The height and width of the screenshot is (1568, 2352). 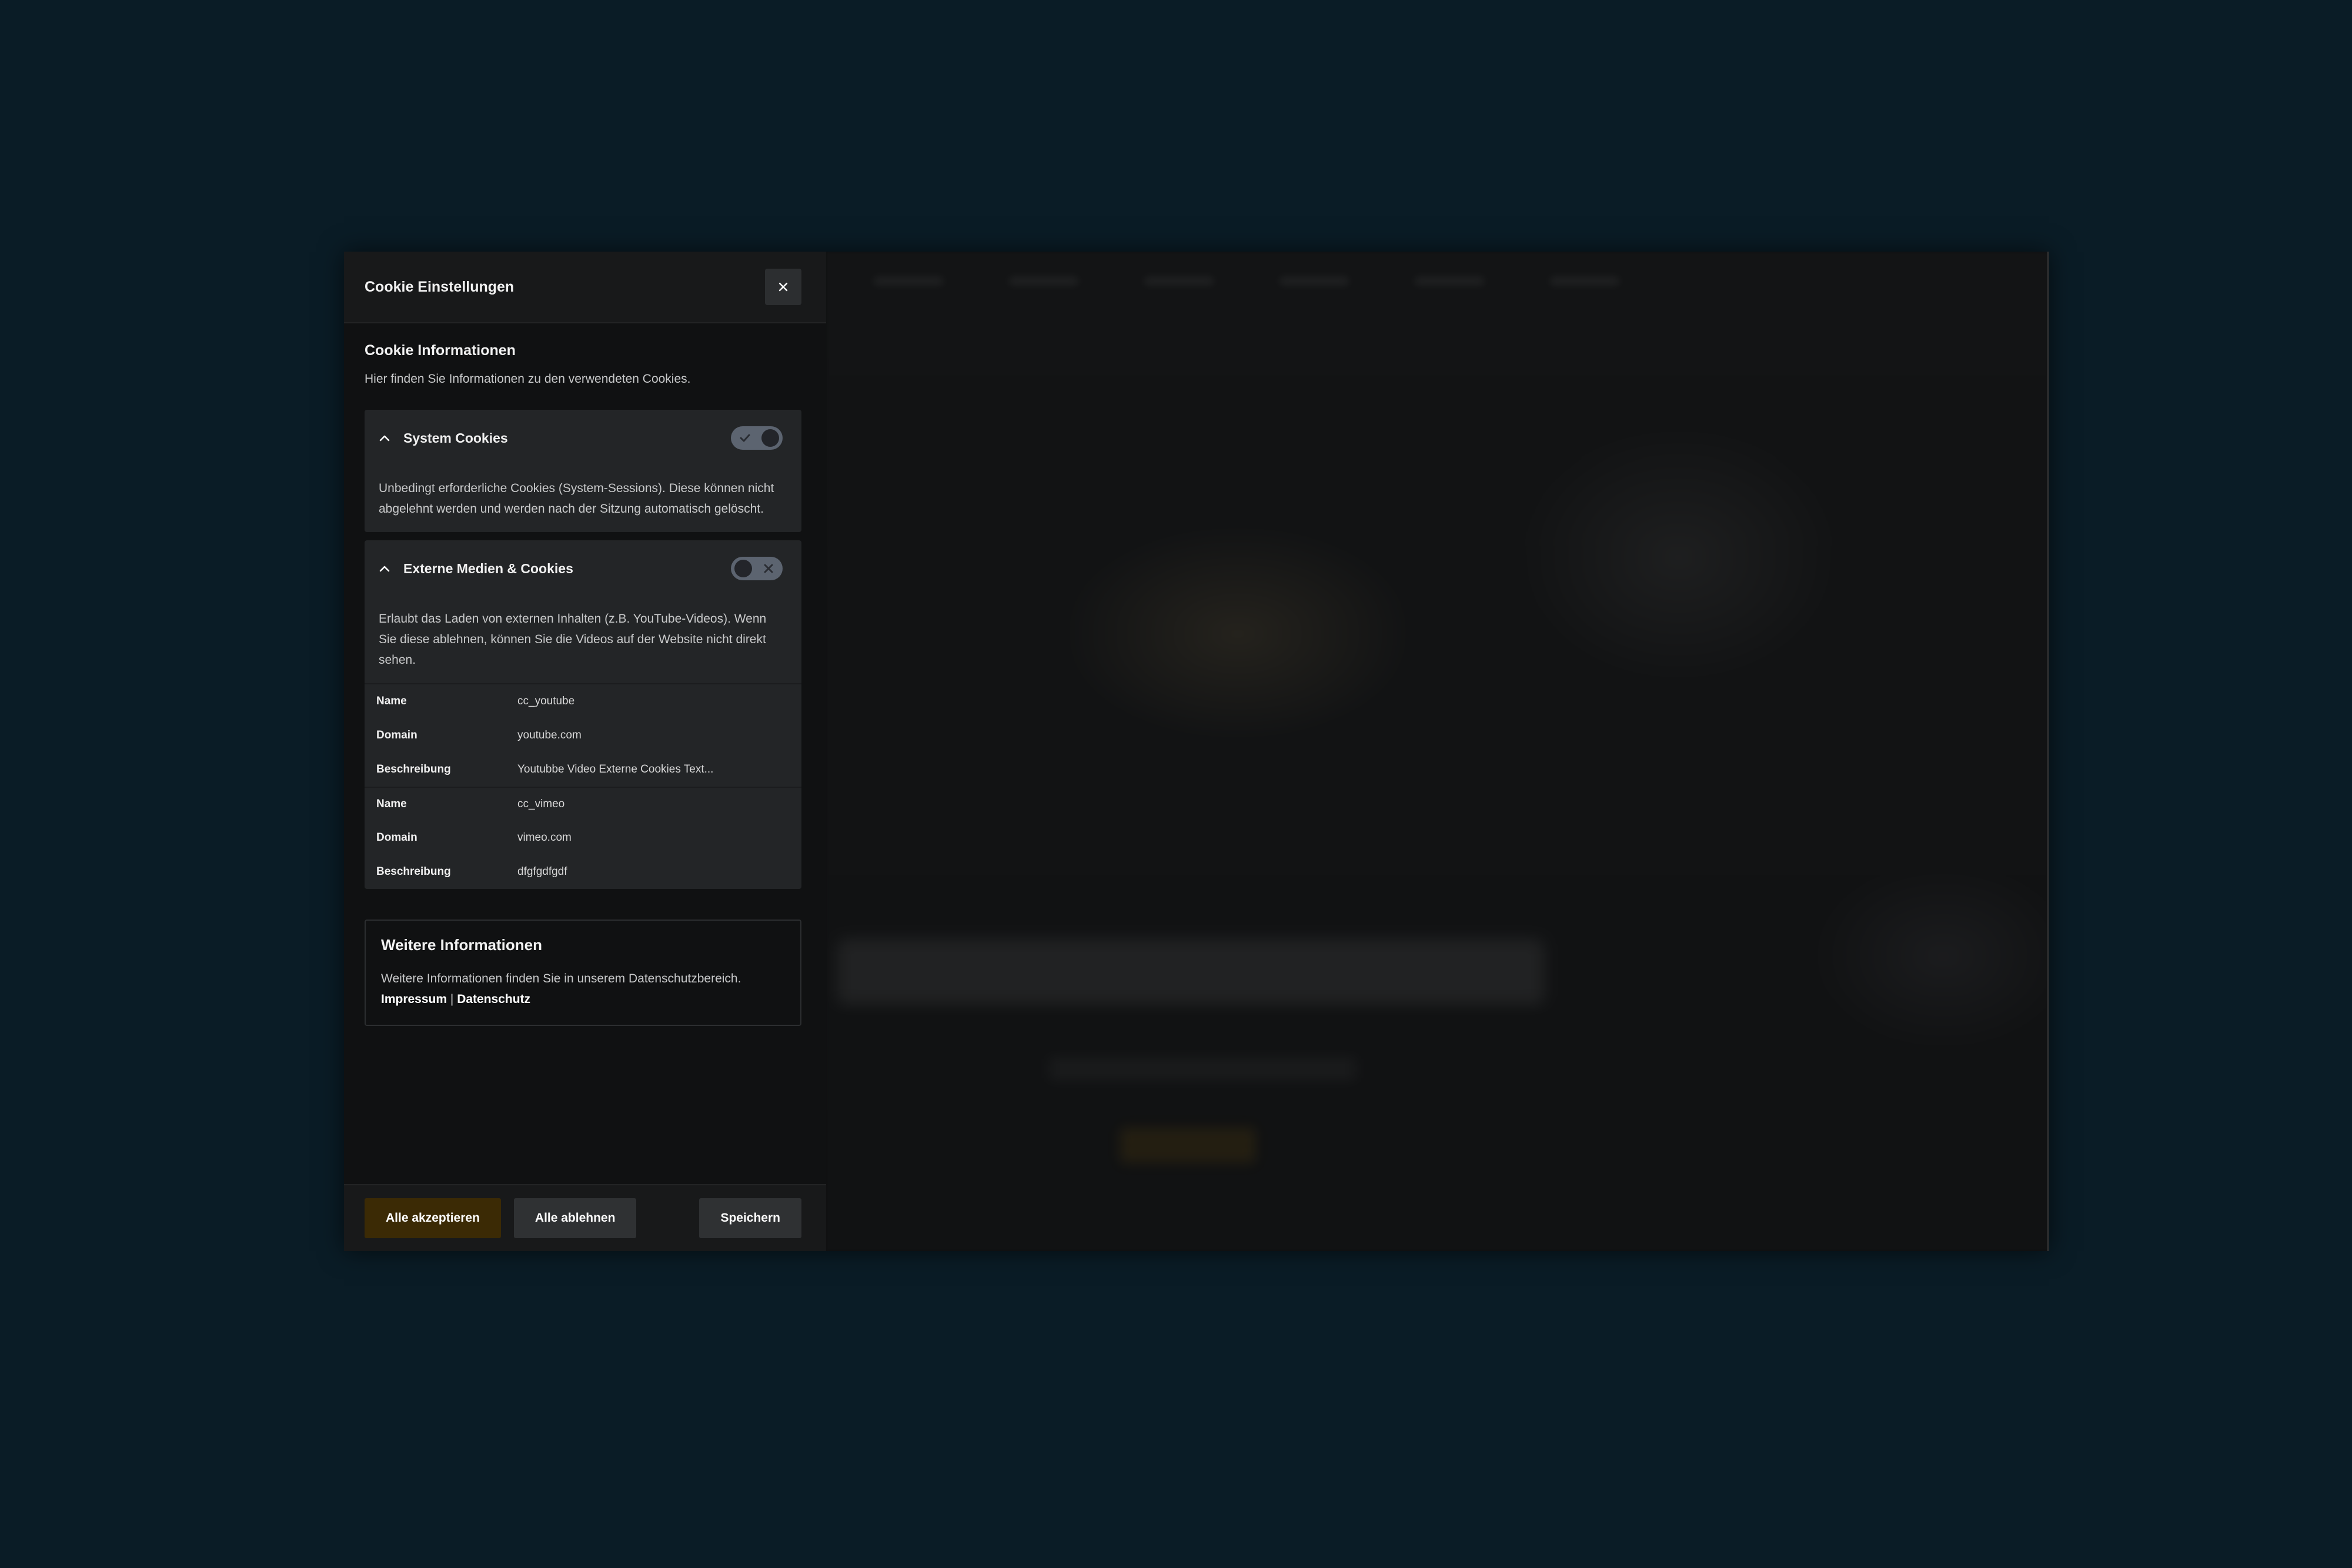 I want to click on section-title: System Cookies, so click(x=455, y=438).